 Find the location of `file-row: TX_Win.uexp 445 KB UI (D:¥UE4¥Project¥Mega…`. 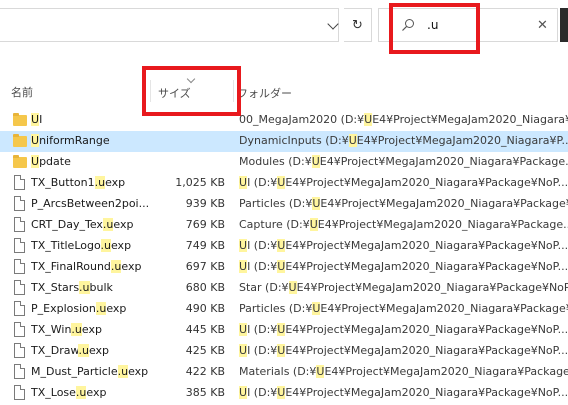

file-row: TX_Win.uexp 445 KB UI (D:¥UE4¥Project¥Mega… is located at coordinates (284, 330).